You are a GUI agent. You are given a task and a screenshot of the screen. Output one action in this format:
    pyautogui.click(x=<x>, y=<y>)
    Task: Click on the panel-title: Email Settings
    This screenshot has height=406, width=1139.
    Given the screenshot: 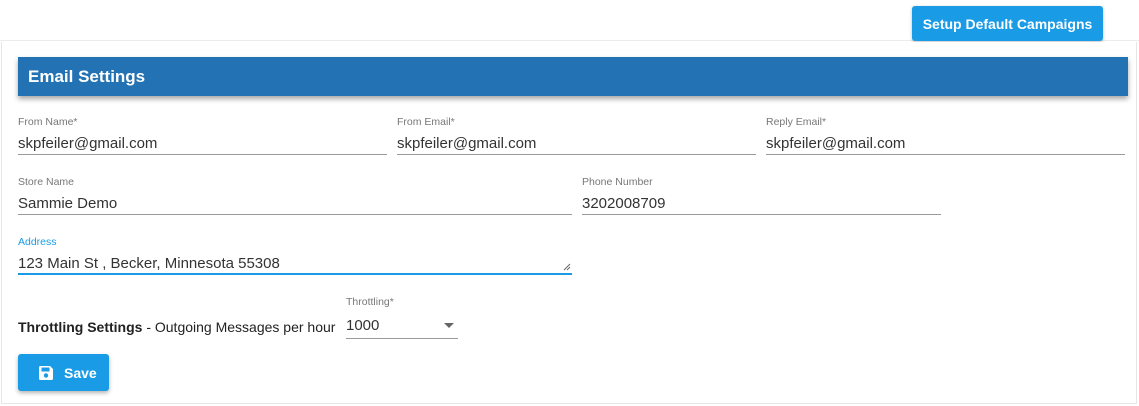 What is the action you would take?
    pyautogui.click(x=573, y=76)
    